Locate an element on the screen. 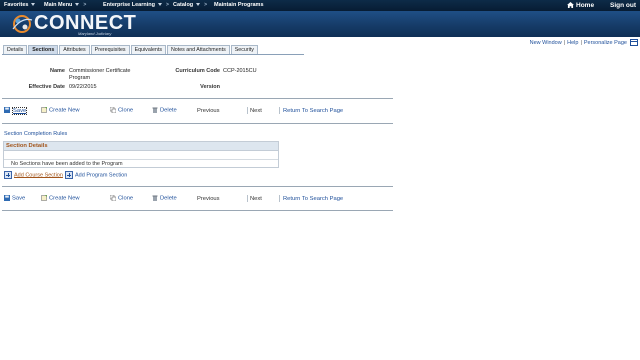 The image size is (640, 360). help-link: Help is located at coordinates (572, 43).